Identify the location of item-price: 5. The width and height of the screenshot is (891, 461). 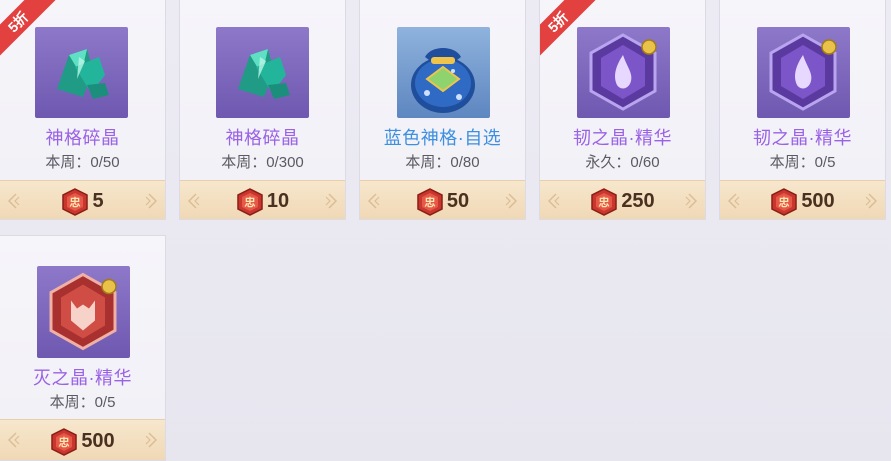
(98, 201).